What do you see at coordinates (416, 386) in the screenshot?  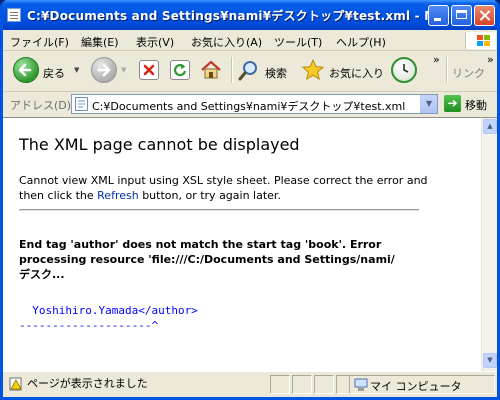 I see `zone-label: マイ コンピュータ` at bounding box center [416, 386].